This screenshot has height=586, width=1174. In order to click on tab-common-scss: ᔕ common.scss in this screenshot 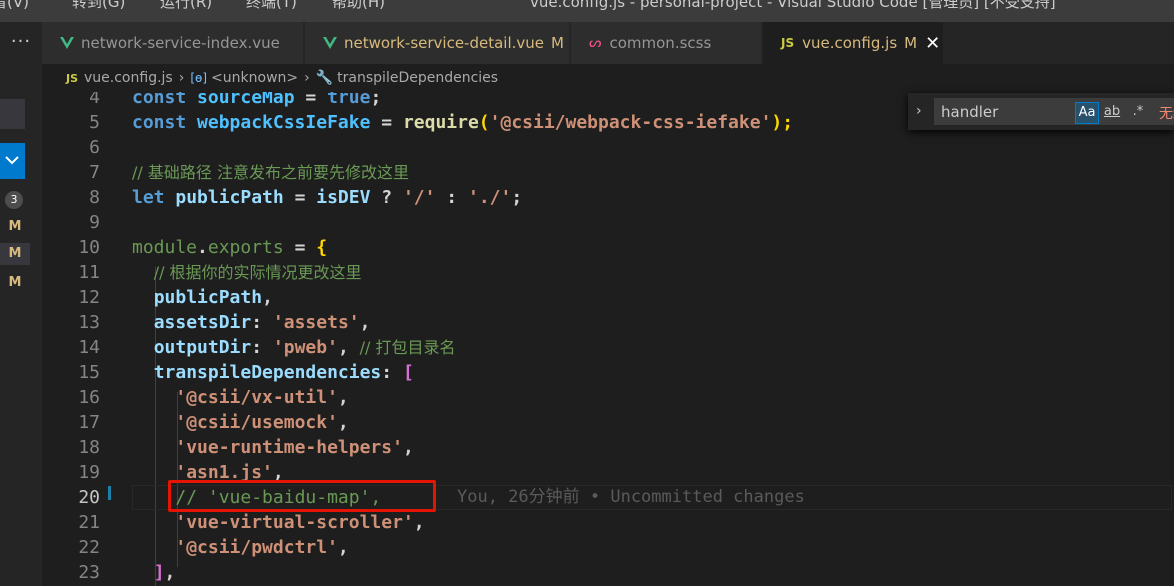, I will do `click(666, 43)`.